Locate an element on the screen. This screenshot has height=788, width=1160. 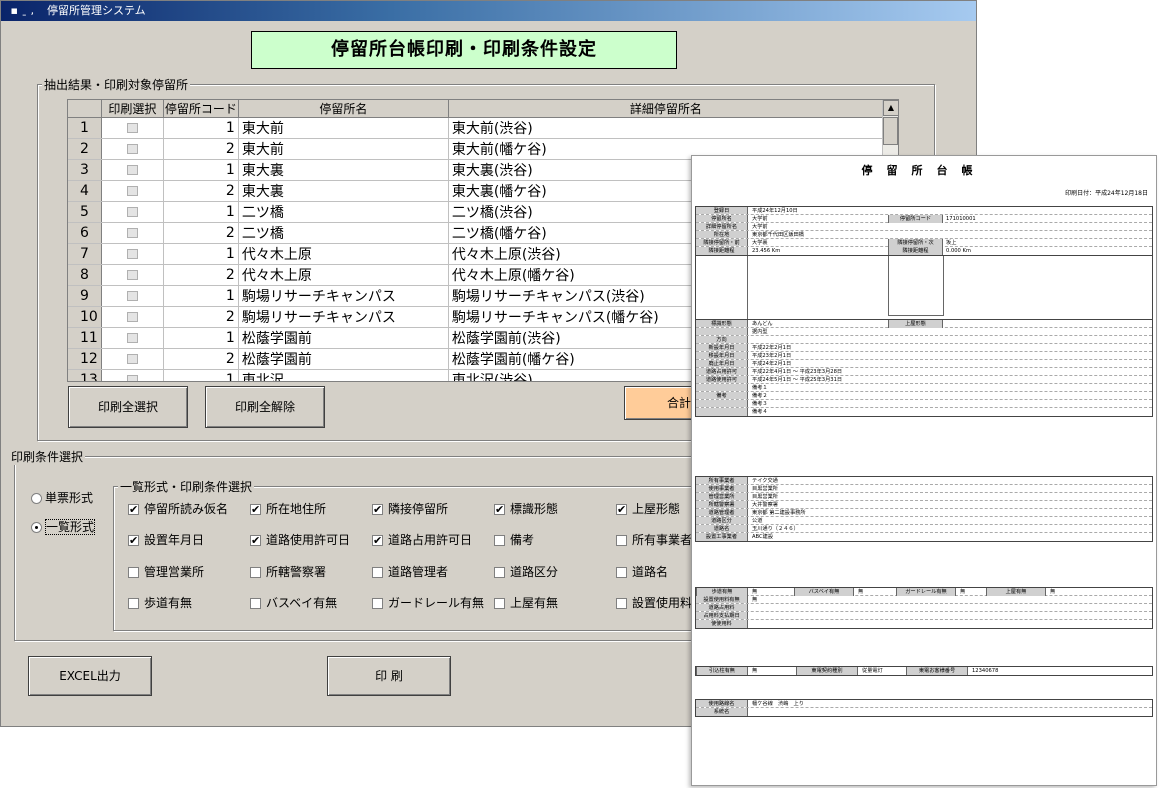
select-all-button: 印刷全選択 is located at coordinates (128, 407).